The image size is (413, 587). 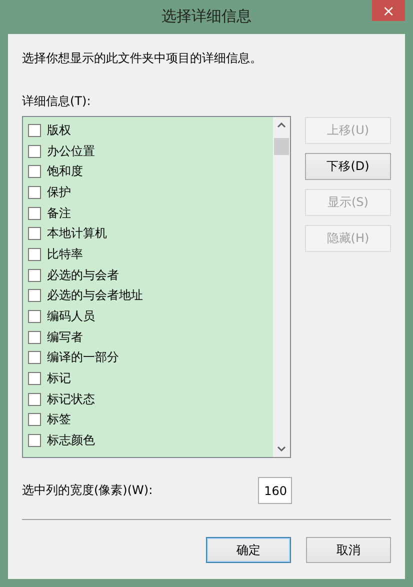 What do you see at coordinates (71, 151) in the screenshot?
I see `detail-label: 办公位置` at bounding box center [71, 151].